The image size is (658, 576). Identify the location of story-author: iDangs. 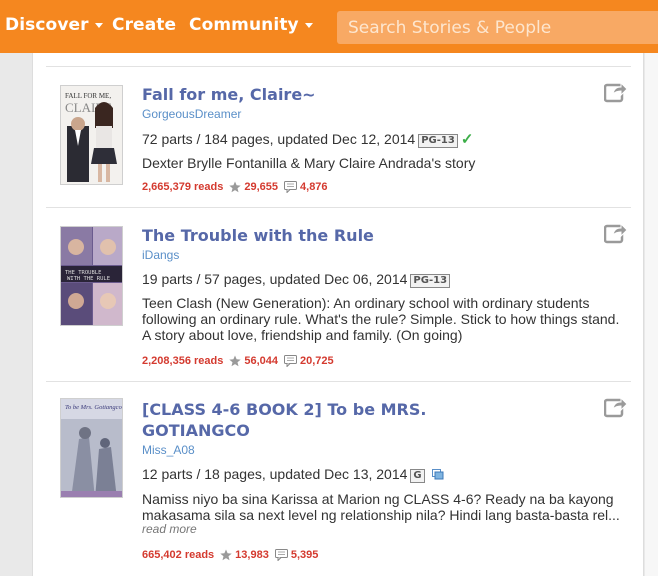
(160, 255).